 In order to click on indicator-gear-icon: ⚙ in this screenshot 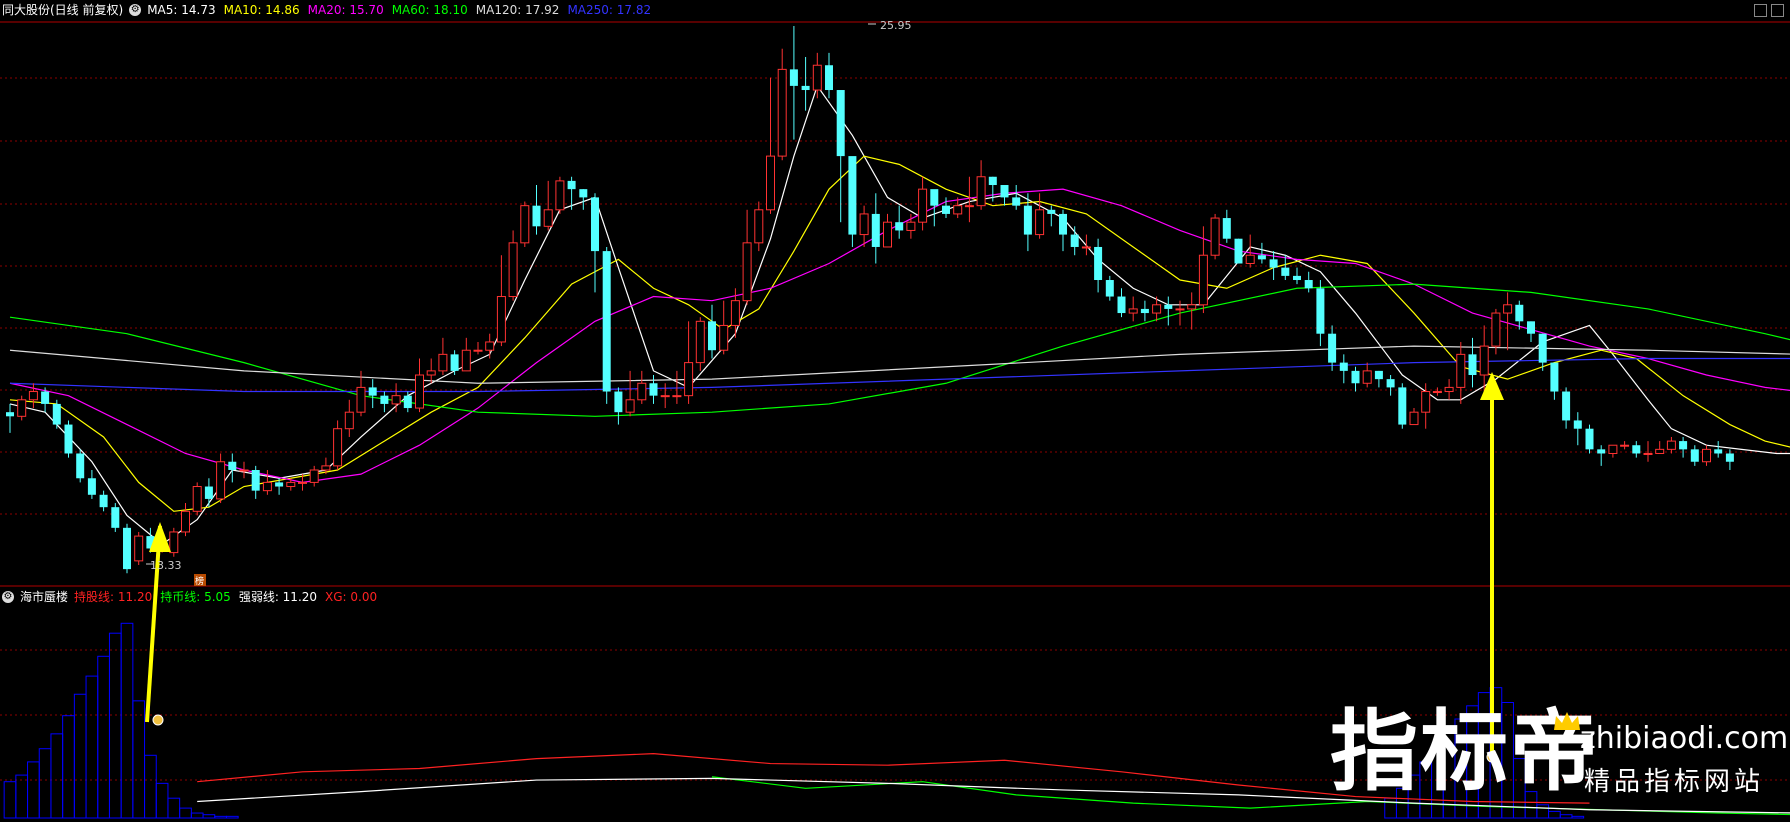, I will do `click(8, 597)`.